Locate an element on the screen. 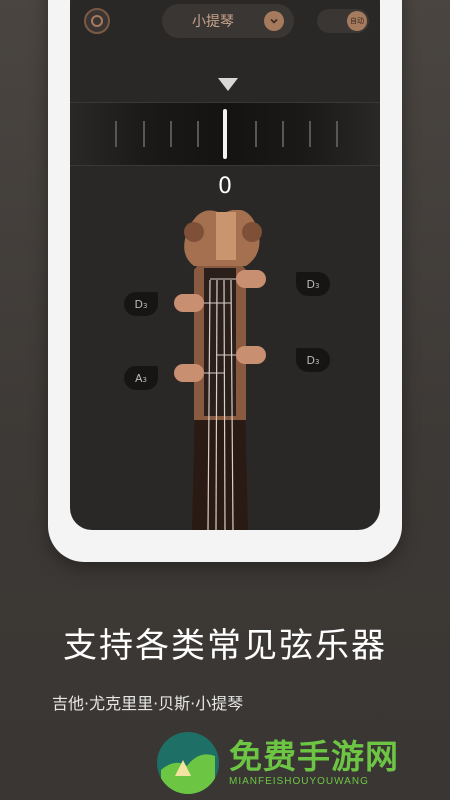 The image size is (450, 800). instrument-select: 小提琴 is located at coordinates (228, 21).